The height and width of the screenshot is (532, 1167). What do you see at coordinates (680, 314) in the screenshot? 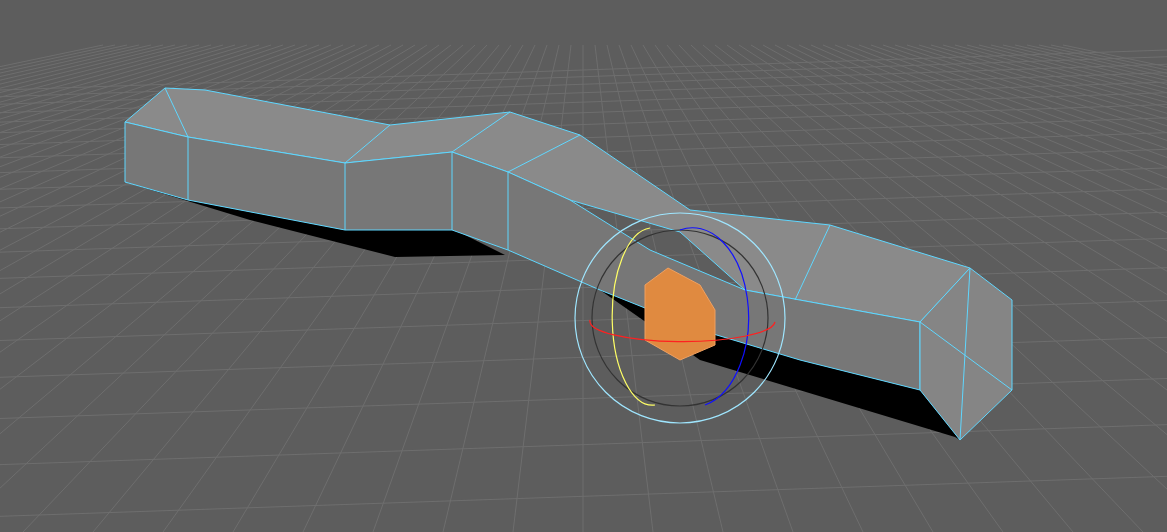
I see `mesh-face` at bounding box center [680, 314].